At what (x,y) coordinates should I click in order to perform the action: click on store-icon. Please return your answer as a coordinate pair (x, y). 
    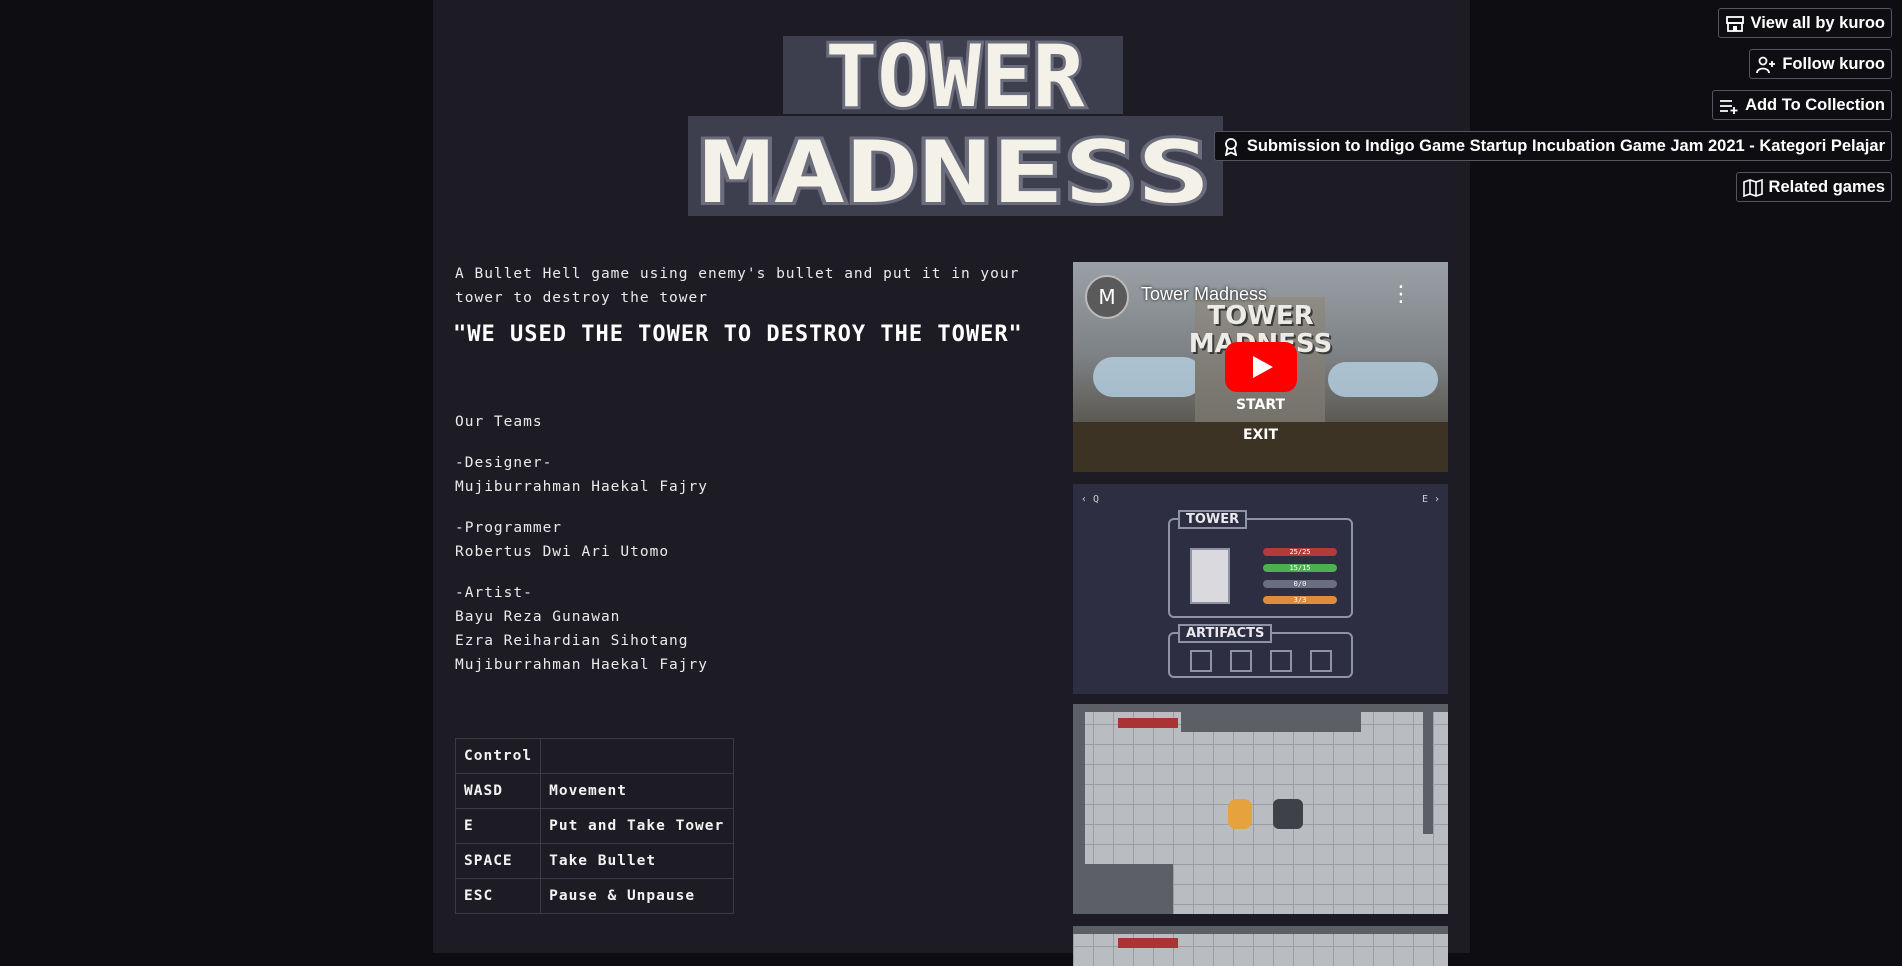
    Looking at the image, I should click on (1735, 23).